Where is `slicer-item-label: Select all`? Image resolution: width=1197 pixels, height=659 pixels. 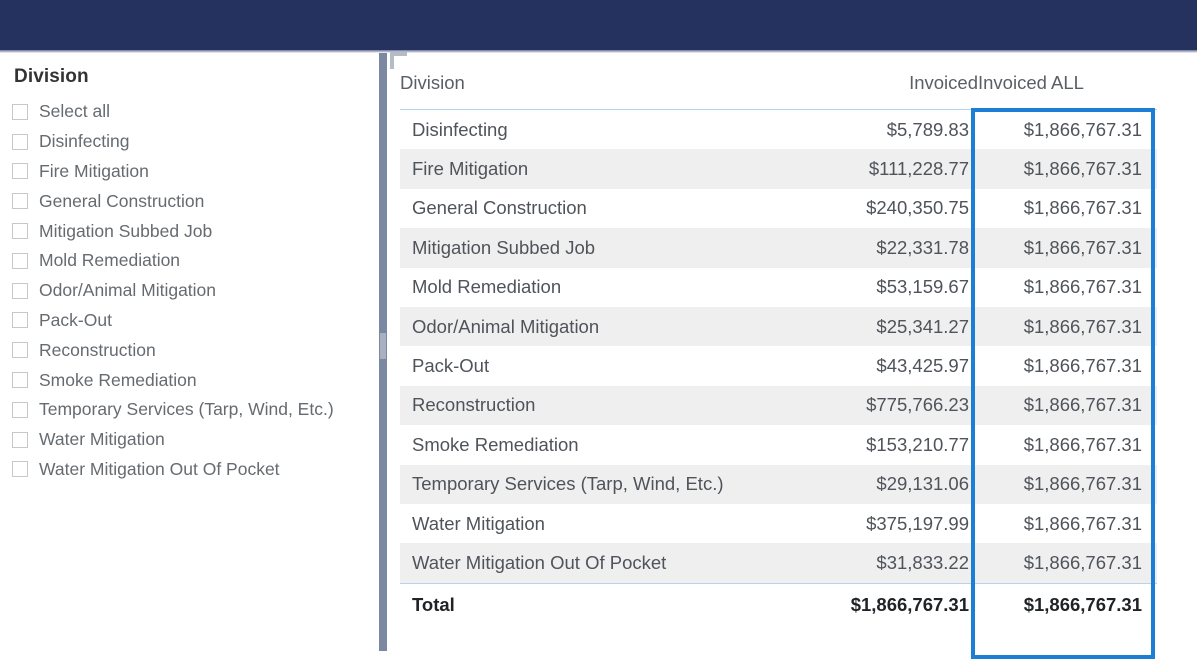
slicer-item-label: Select all is located at coordinates (75, 111).